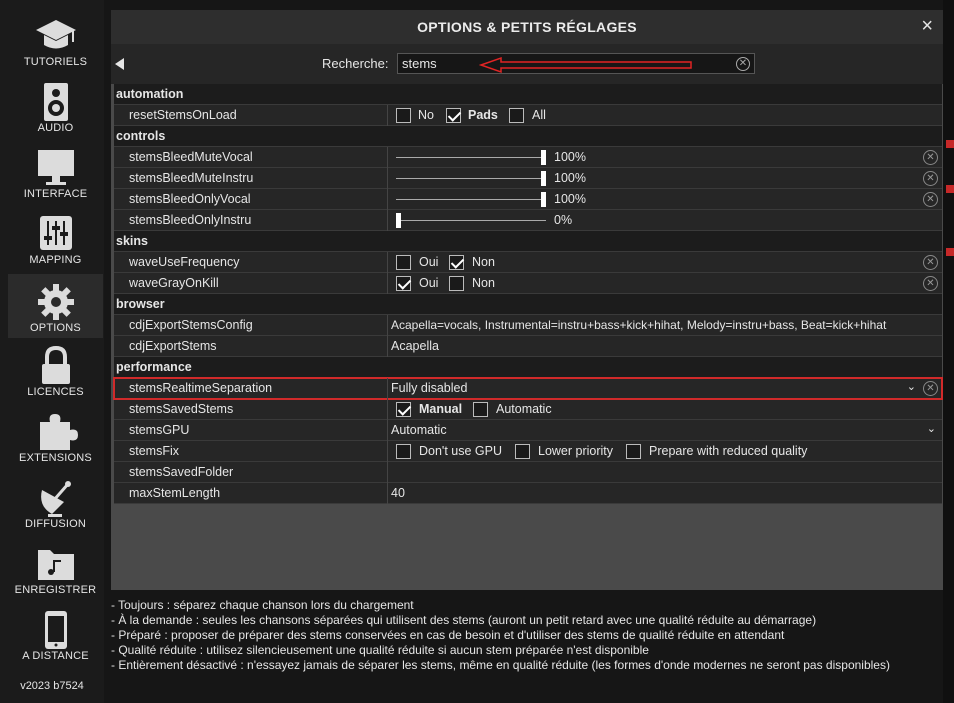 This screenshot has height=703, width=954. Describe the element at coordinates (460, 451) in the screenshot. I see `option-label: Don't use GPU` at that location.